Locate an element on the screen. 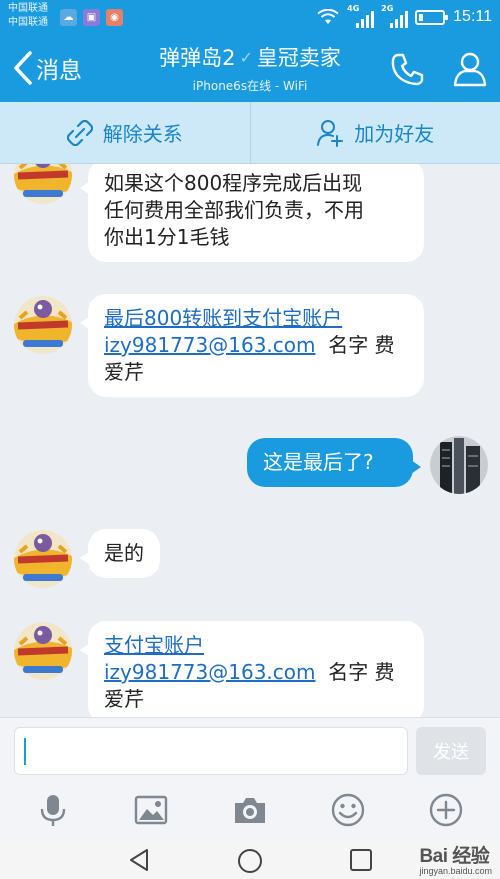  plus-icon is located at coordinates (446, 810).